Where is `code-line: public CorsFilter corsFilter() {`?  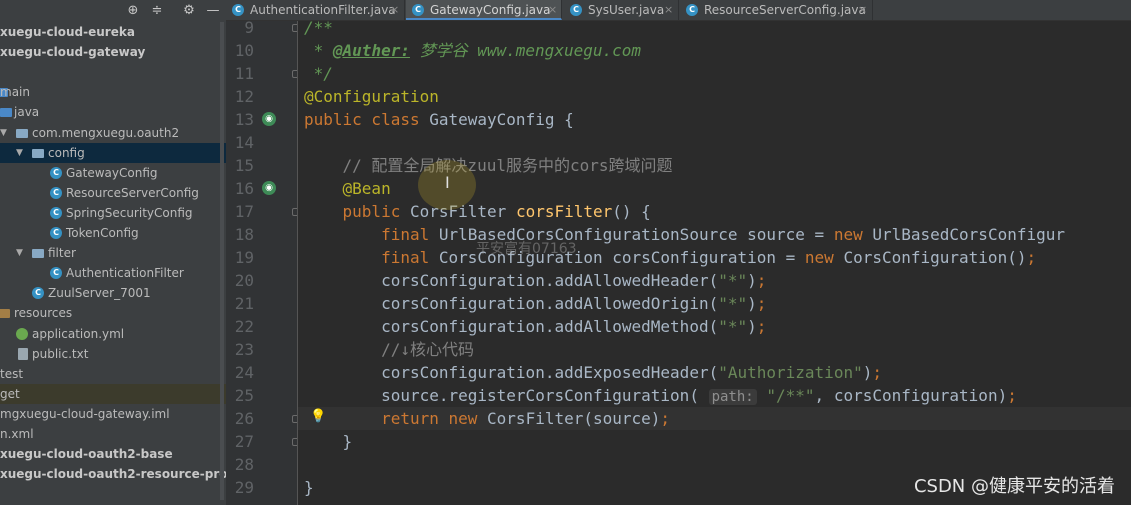
code-line: public CorsFilter corsFilter() { is located at coordinates (477, 211).